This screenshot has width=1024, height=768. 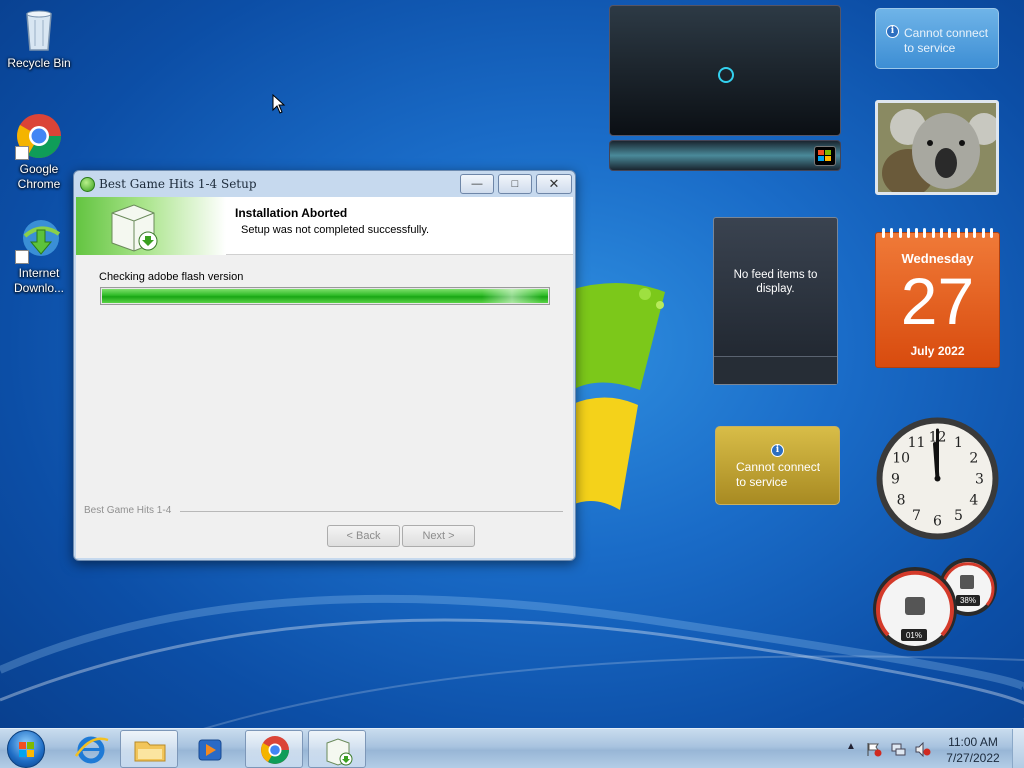 What do you see at coordinates (874, 749) in the screenshot?
I see `action-center-flag-icon` at bounding box center [874, 749].